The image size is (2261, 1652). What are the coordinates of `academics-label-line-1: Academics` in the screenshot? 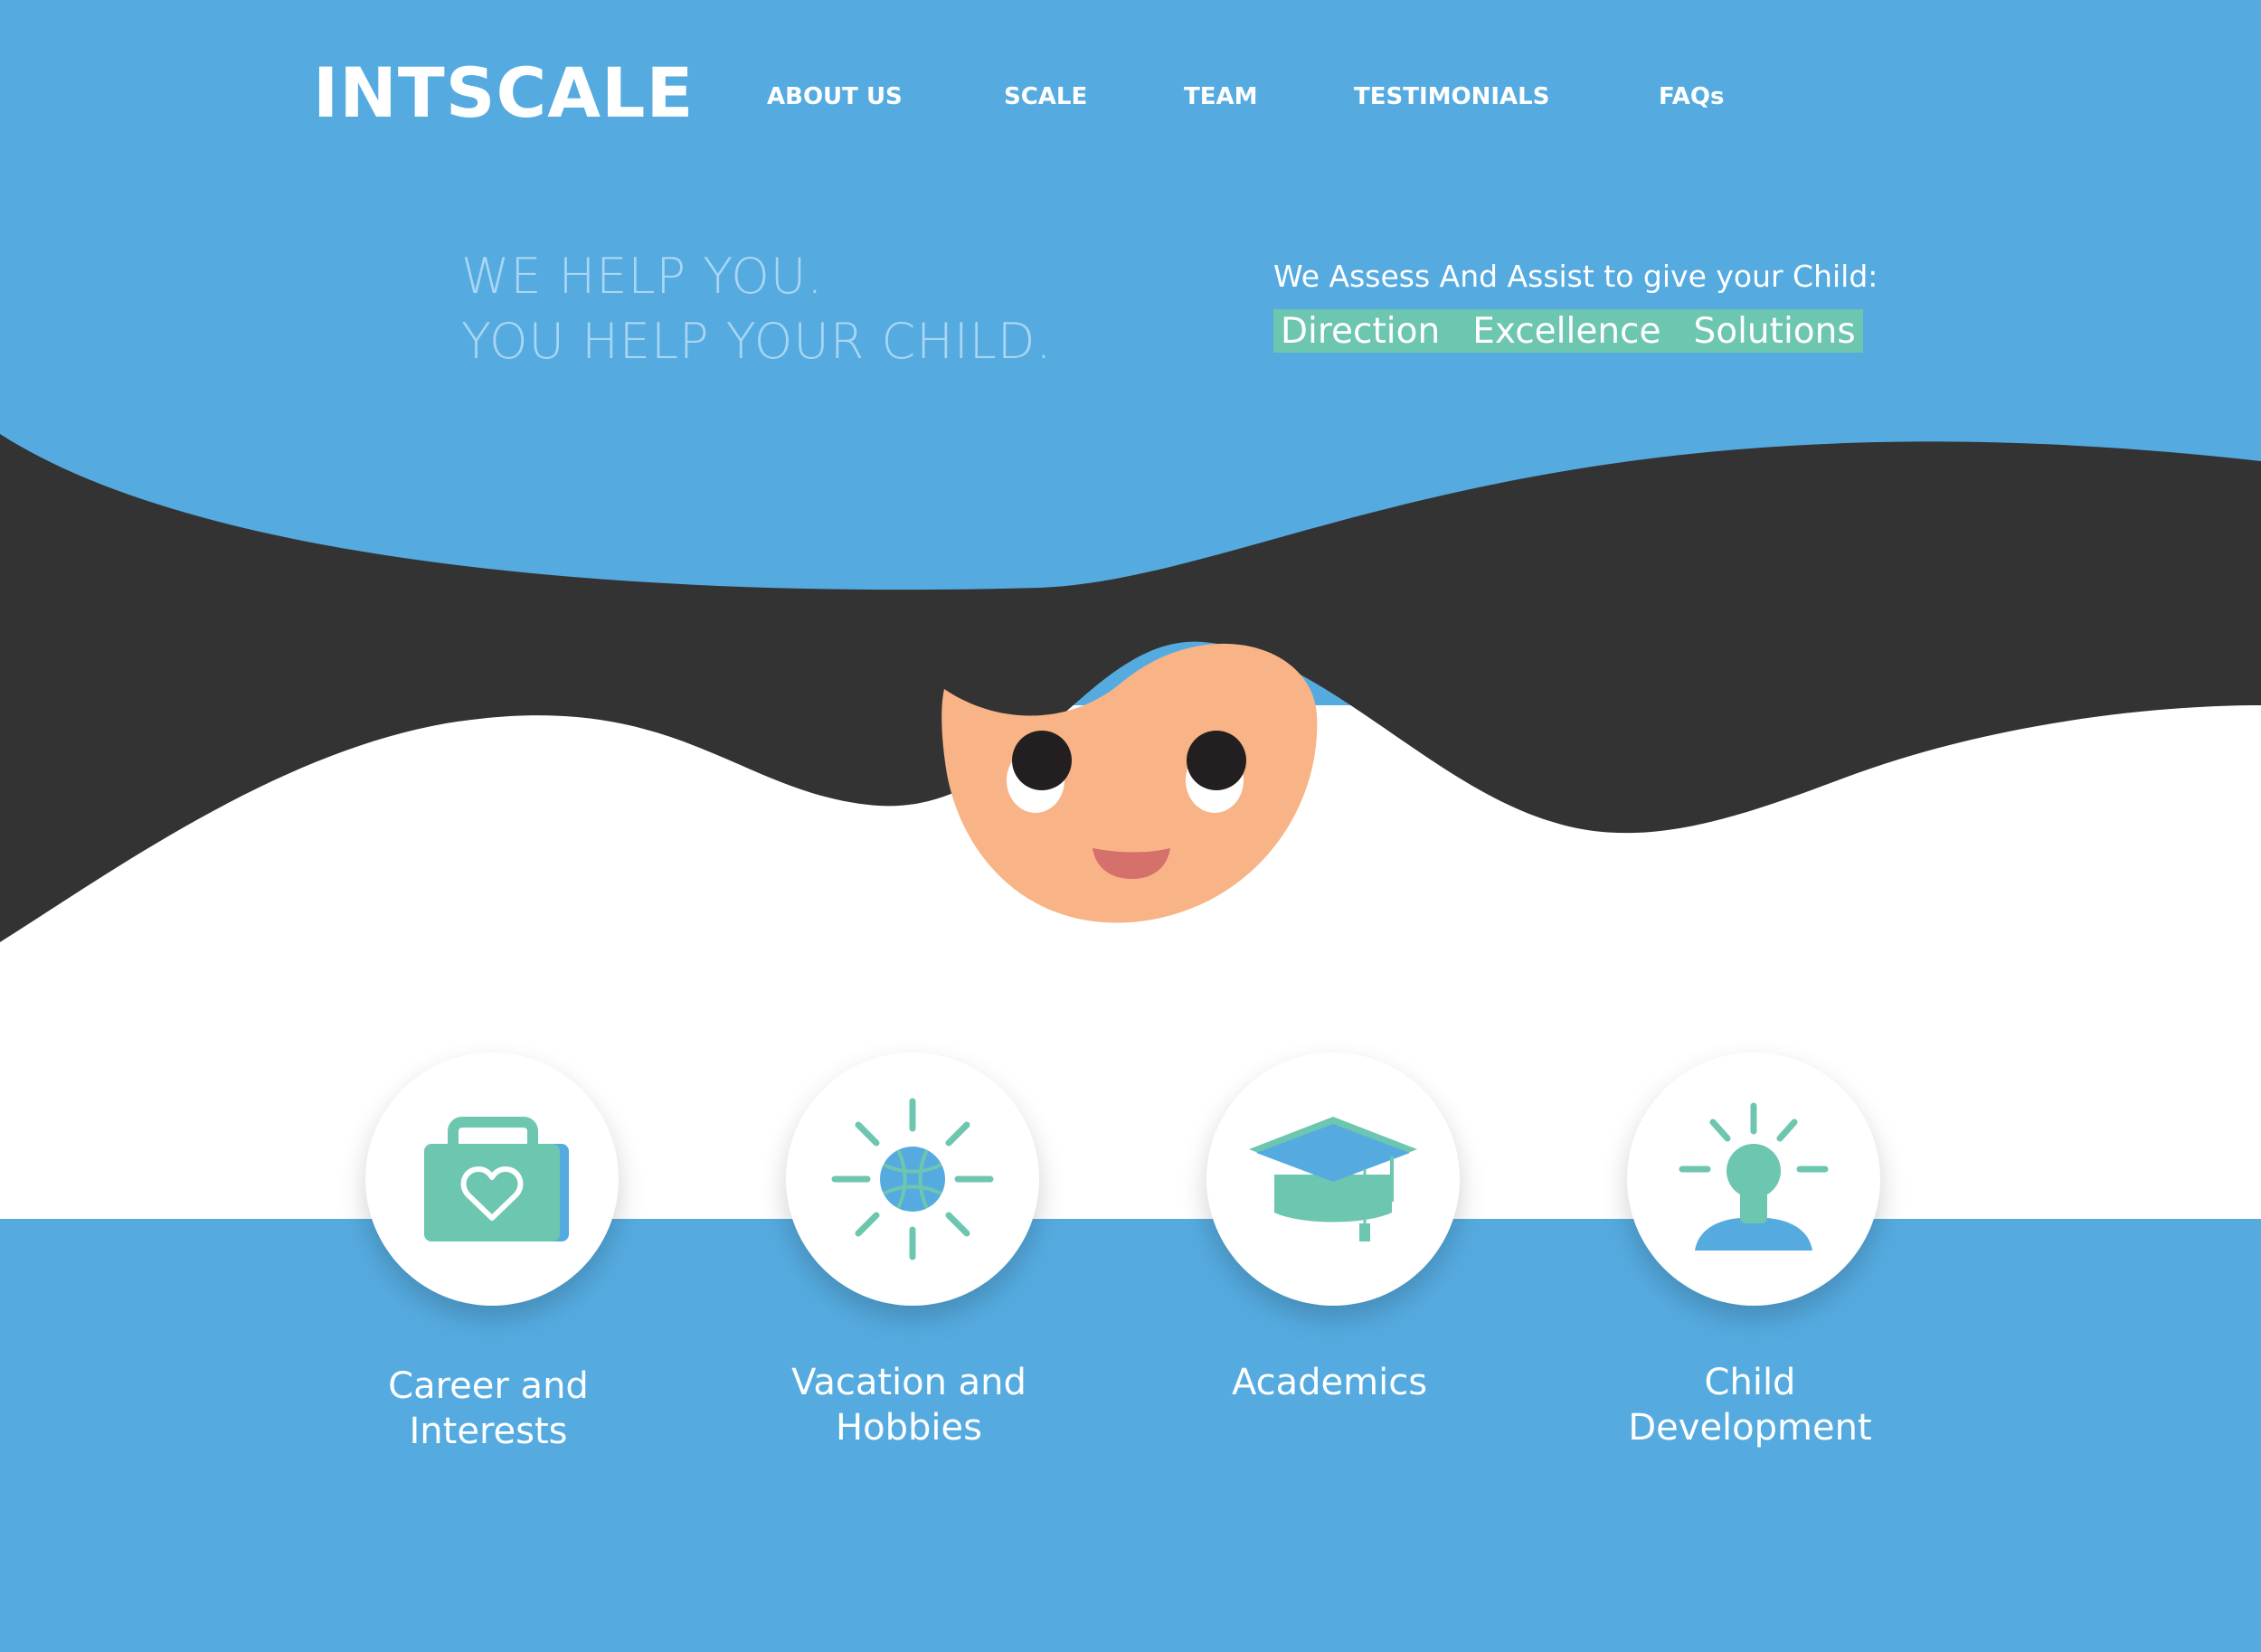 It's located at (1329, 1382).